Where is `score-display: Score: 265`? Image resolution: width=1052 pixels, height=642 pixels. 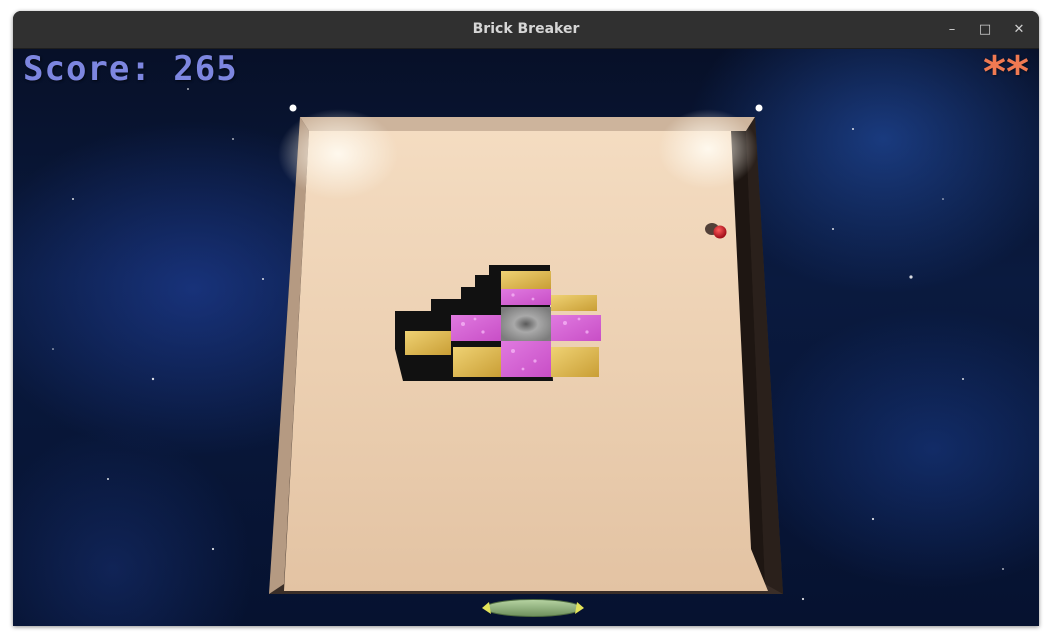
score-display: Score: 265 is located at coordinates (130, 69).